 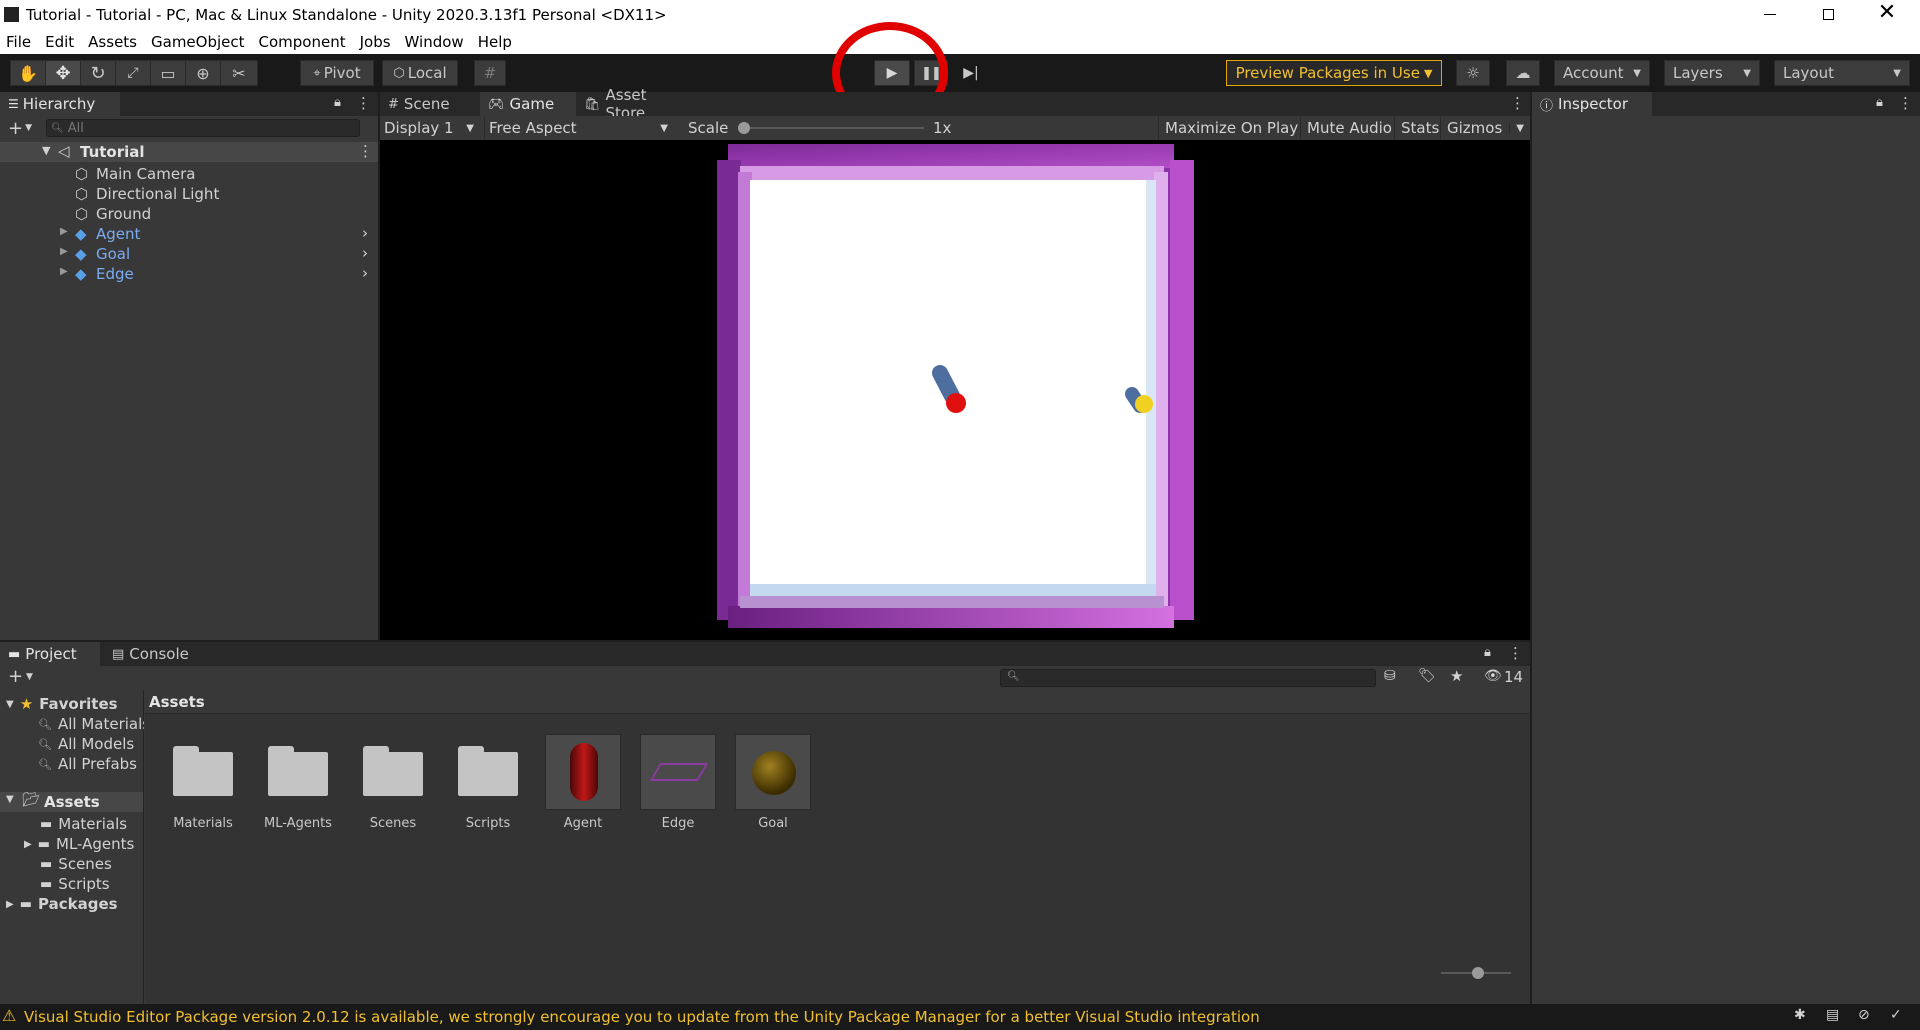 What do you see at coordinates (1419, 128) in the screenshot?
I see `stats-button: Stats` at bounding box center [1419, 128].